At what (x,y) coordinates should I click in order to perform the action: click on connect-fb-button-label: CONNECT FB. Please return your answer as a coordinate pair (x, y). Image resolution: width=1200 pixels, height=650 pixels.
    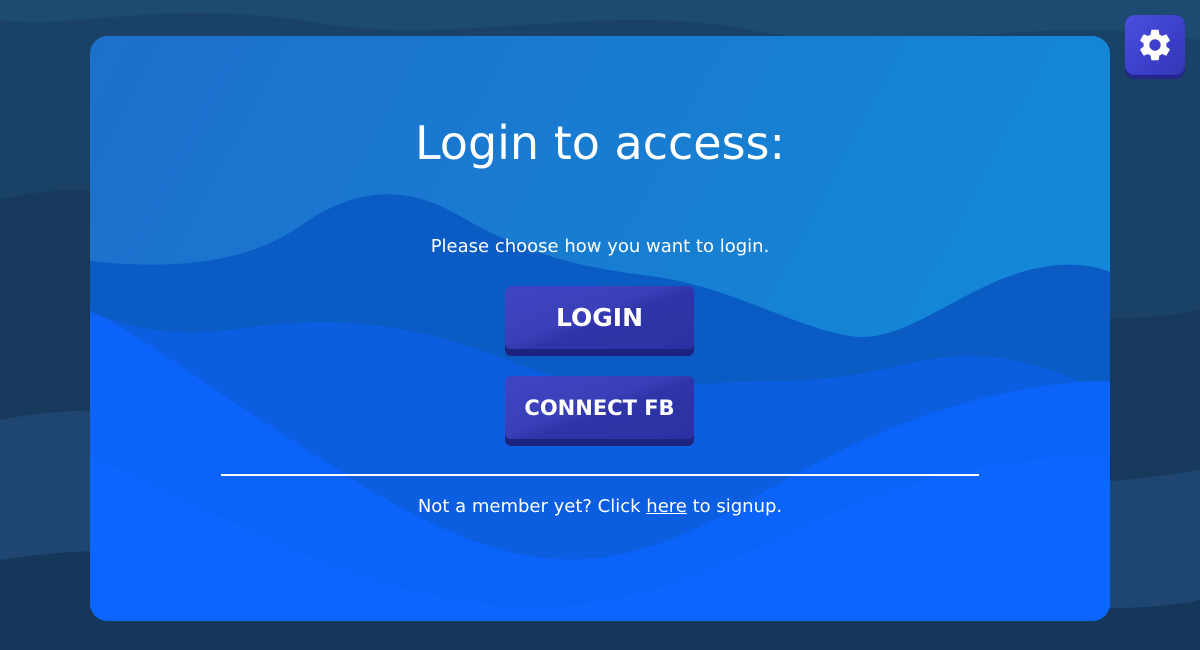
    Looking at the image, I should click on (599, 407).